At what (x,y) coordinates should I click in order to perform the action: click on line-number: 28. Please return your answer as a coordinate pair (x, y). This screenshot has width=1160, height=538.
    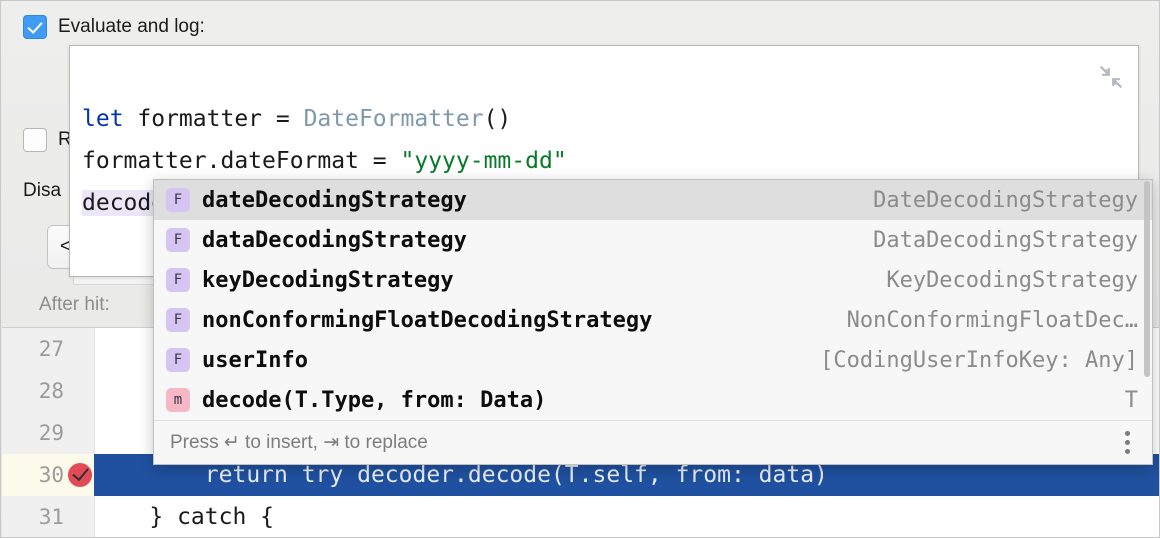
    Looking at the image, I should click on (51, 391).